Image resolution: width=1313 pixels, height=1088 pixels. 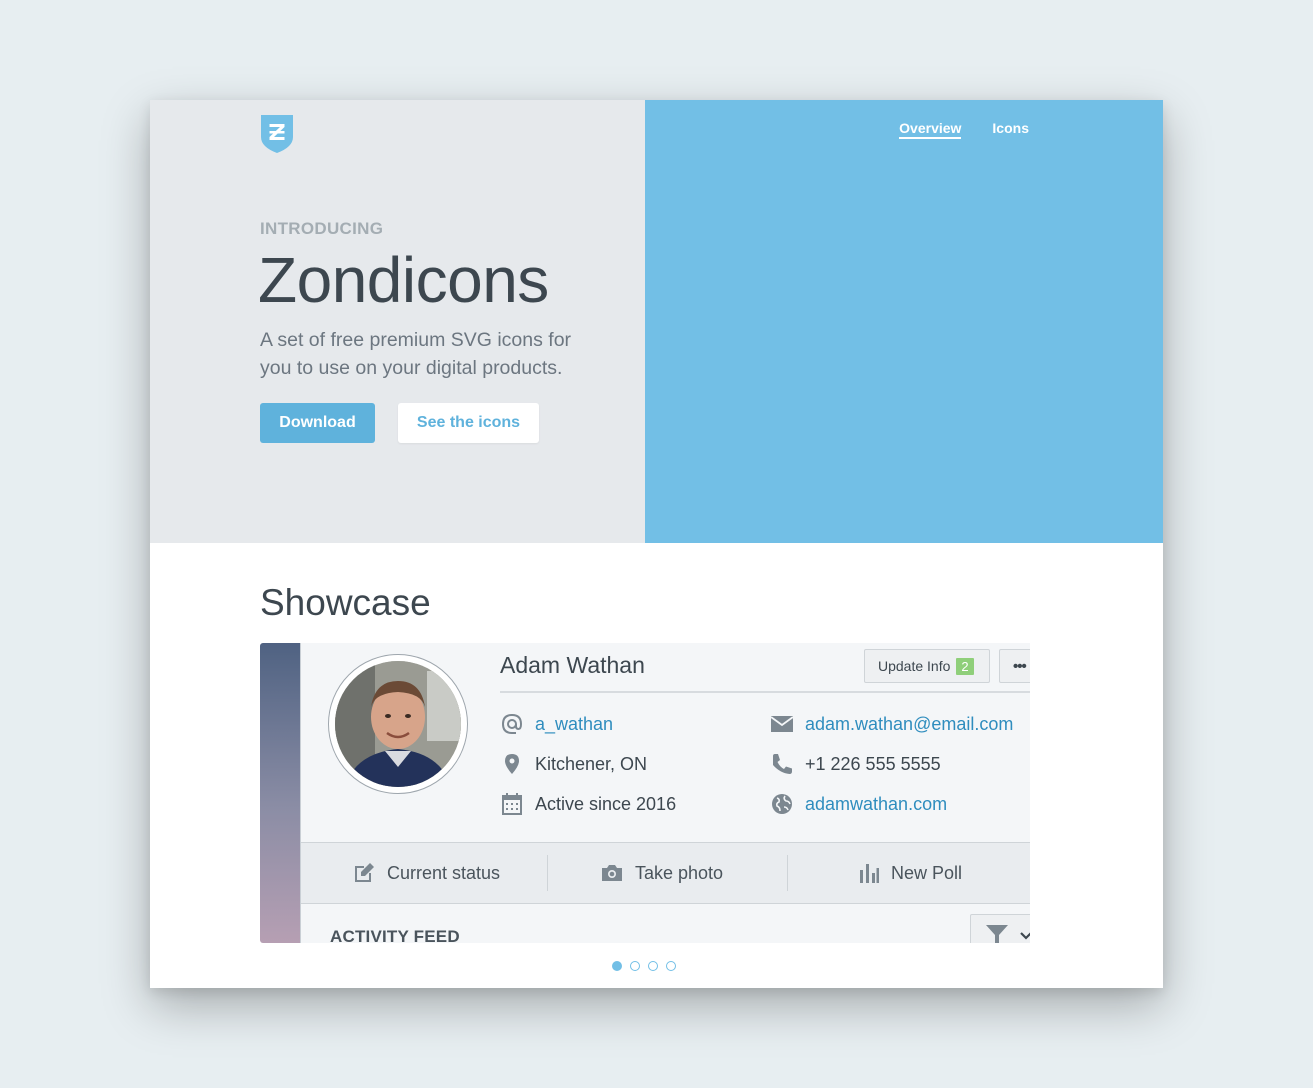 I want to click on phone-icon, so click(x=782, y=764).